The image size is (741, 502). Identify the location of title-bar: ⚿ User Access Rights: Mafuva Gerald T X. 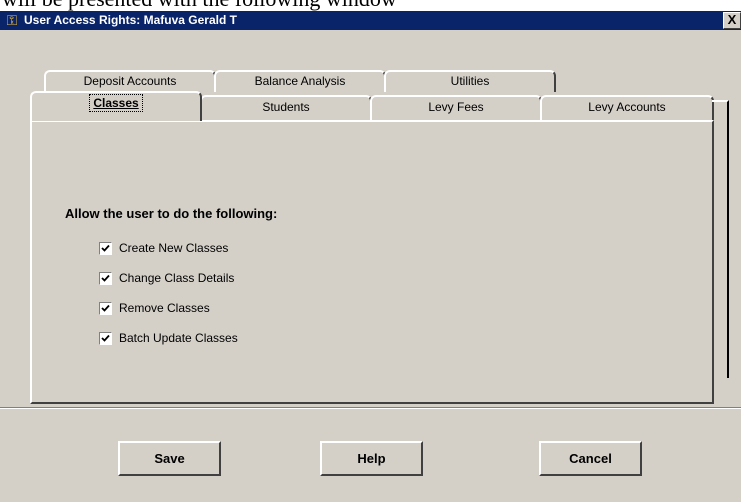
(370, 20).